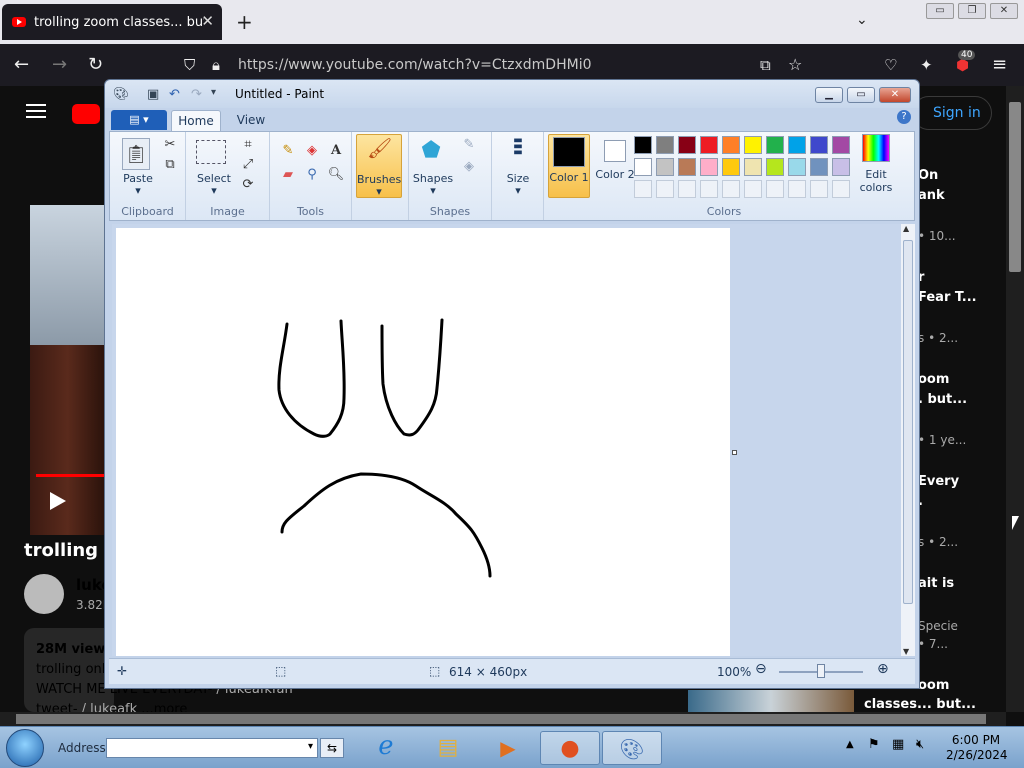 The image size is (1024, 768). What do you see at coordinates (244, 22) in the screenshot?
I see `new-tab-icon: +` at bounding box center [244, 22].